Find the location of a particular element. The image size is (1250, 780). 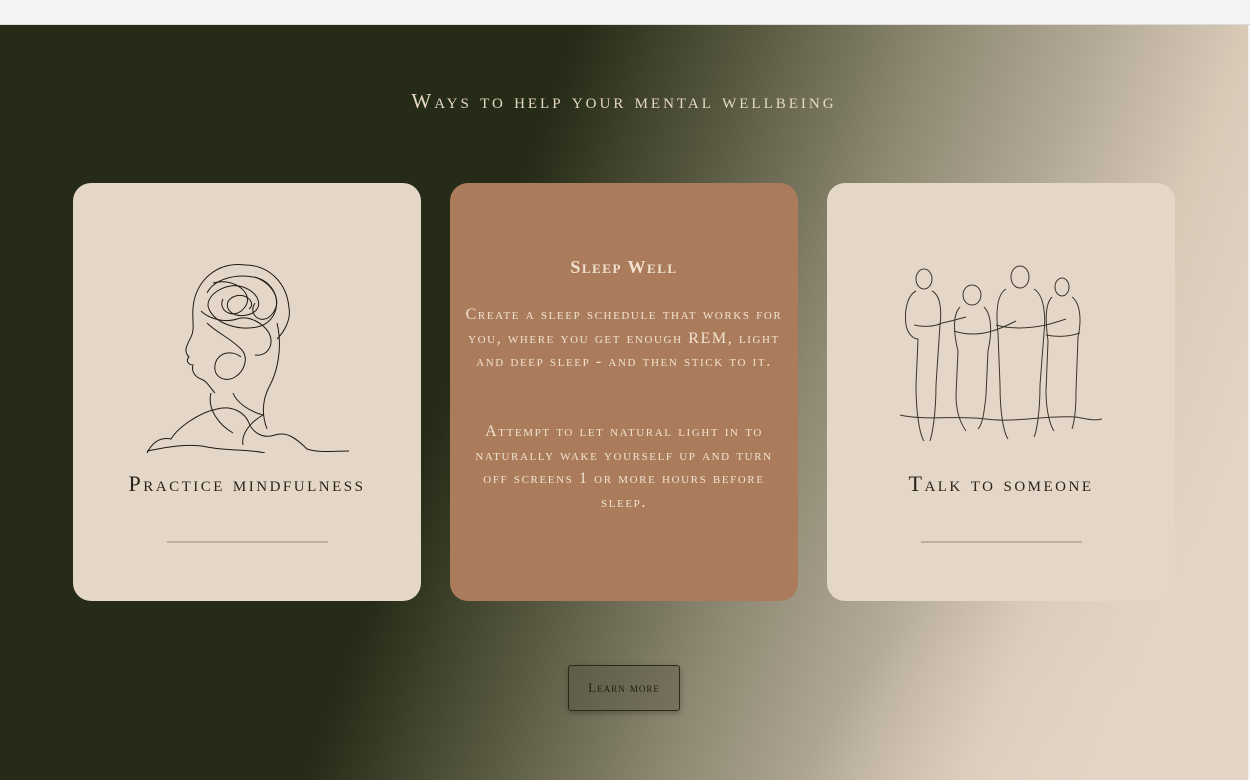

card-title: Practice mindfulness is located at coordinates (247, 483).